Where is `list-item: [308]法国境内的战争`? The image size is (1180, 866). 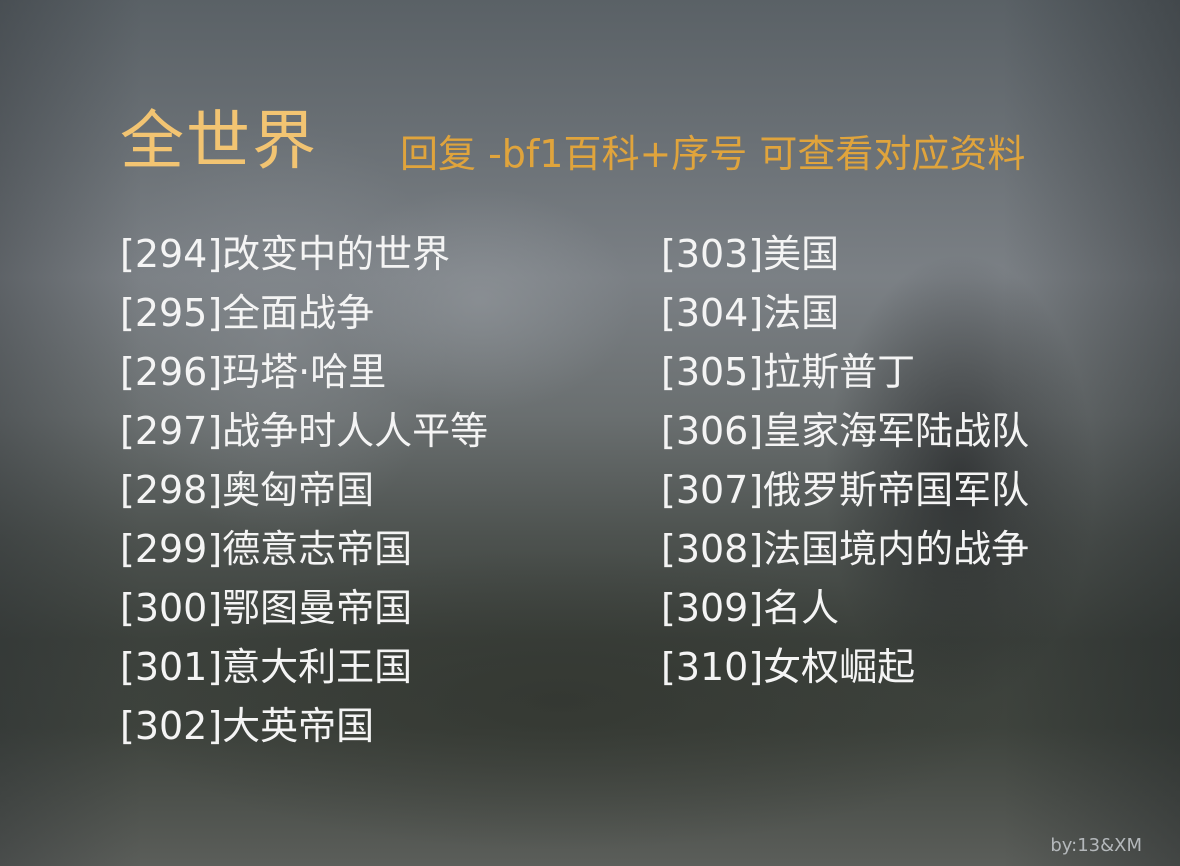 list-item: [308]法国境内的战争 is located at coordinates (845, 549).